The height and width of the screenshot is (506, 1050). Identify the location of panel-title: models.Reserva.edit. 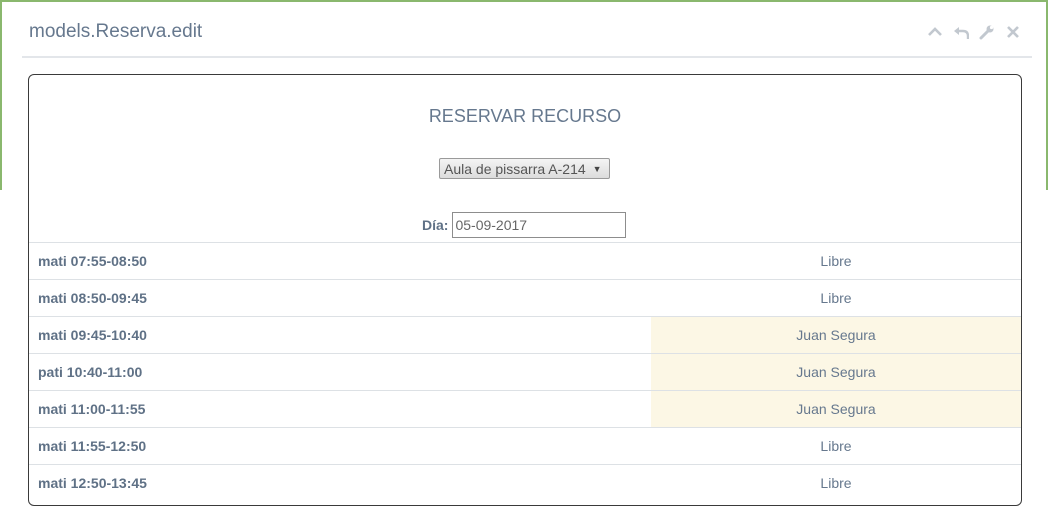
(116, 31).